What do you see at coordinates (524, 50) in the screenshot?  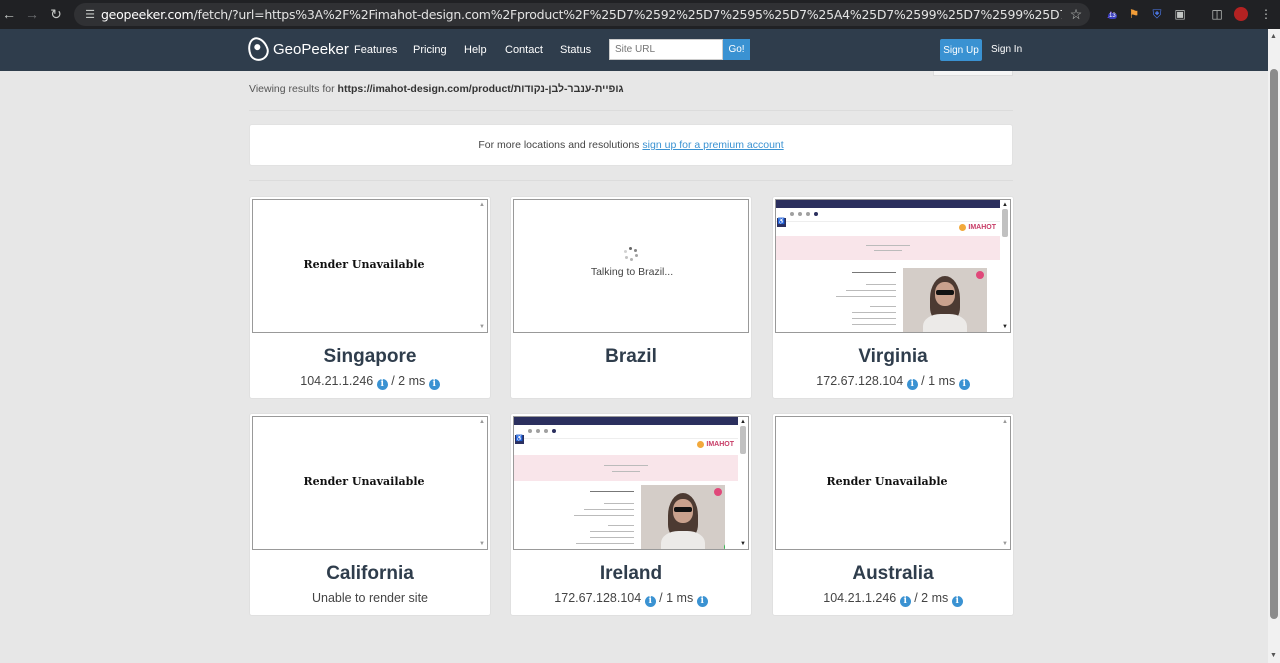 I see `nav-contact: Contact` at bounding box center [524, 50].